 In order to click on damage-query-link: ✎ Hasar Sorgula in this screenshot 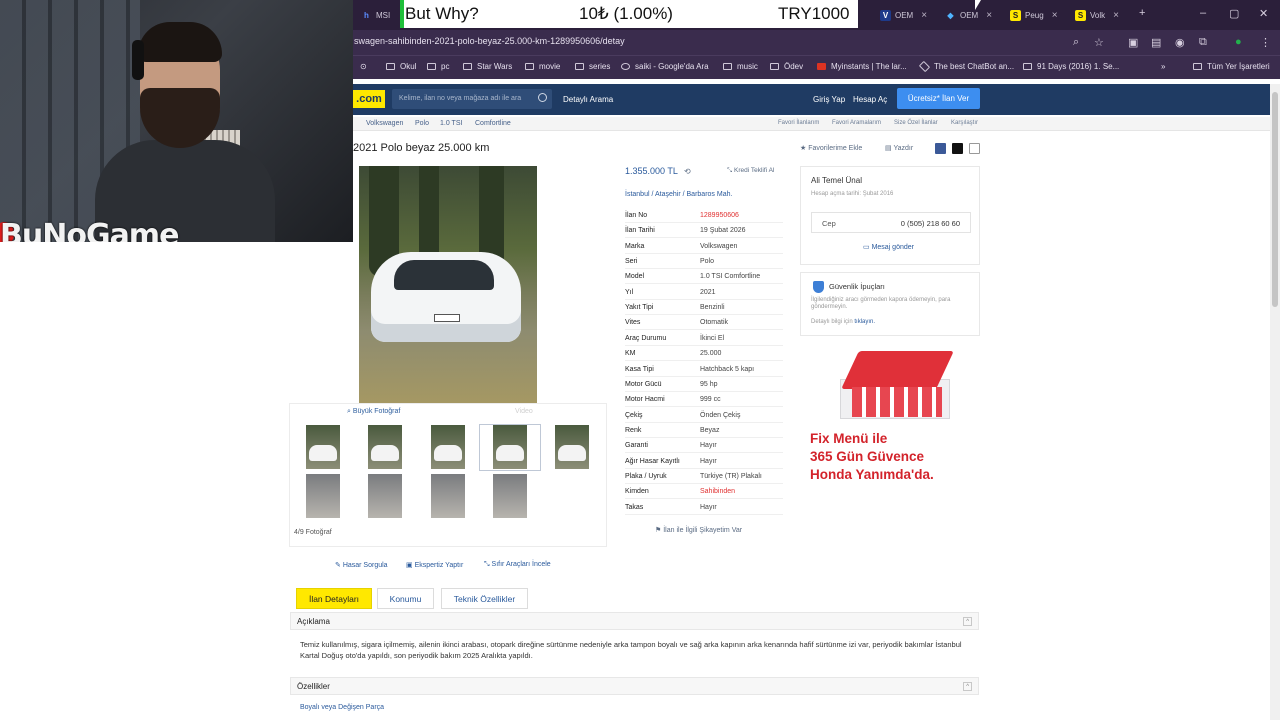, I will do `click(361, 565)`.